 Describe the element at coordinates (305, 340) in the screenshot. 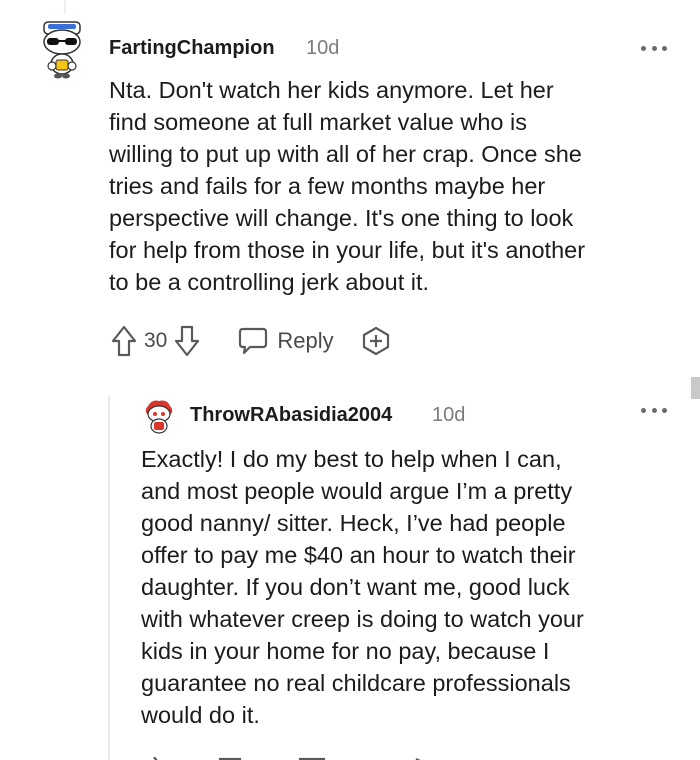

I see `reply-label: Reply` at that location.